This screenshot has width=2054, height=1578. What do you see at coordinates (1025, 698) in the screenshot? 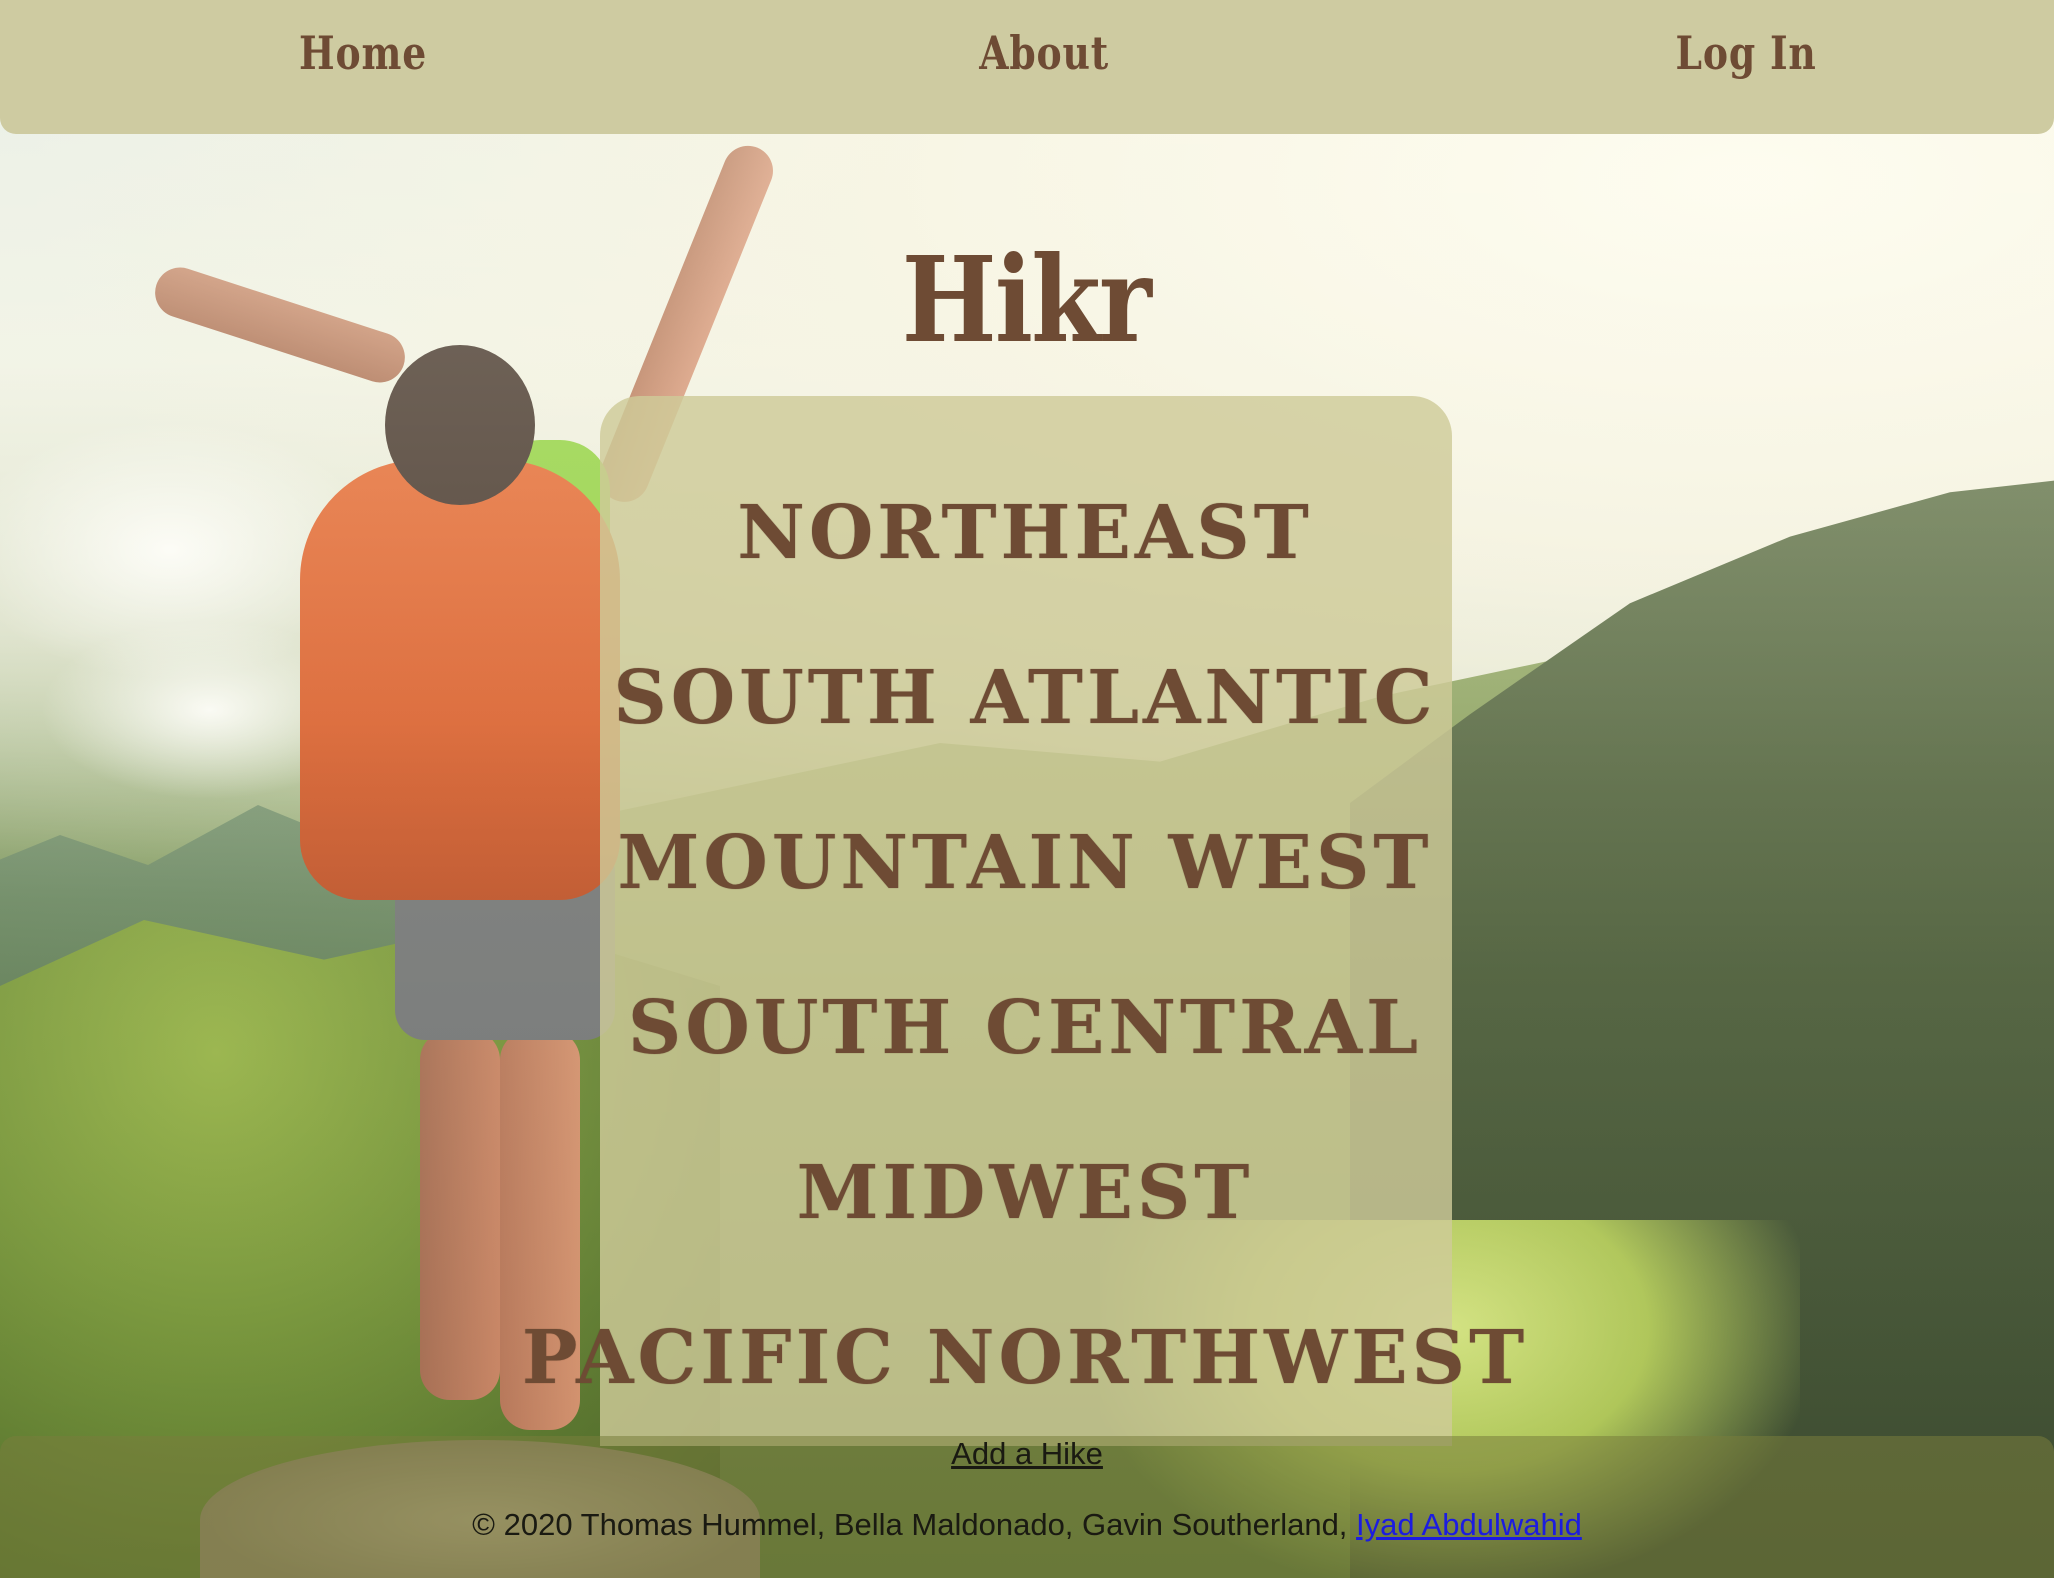
I see `region-link-south-atlantic: SOUTH ATLANTIC` at bounding box center [1025, 698].